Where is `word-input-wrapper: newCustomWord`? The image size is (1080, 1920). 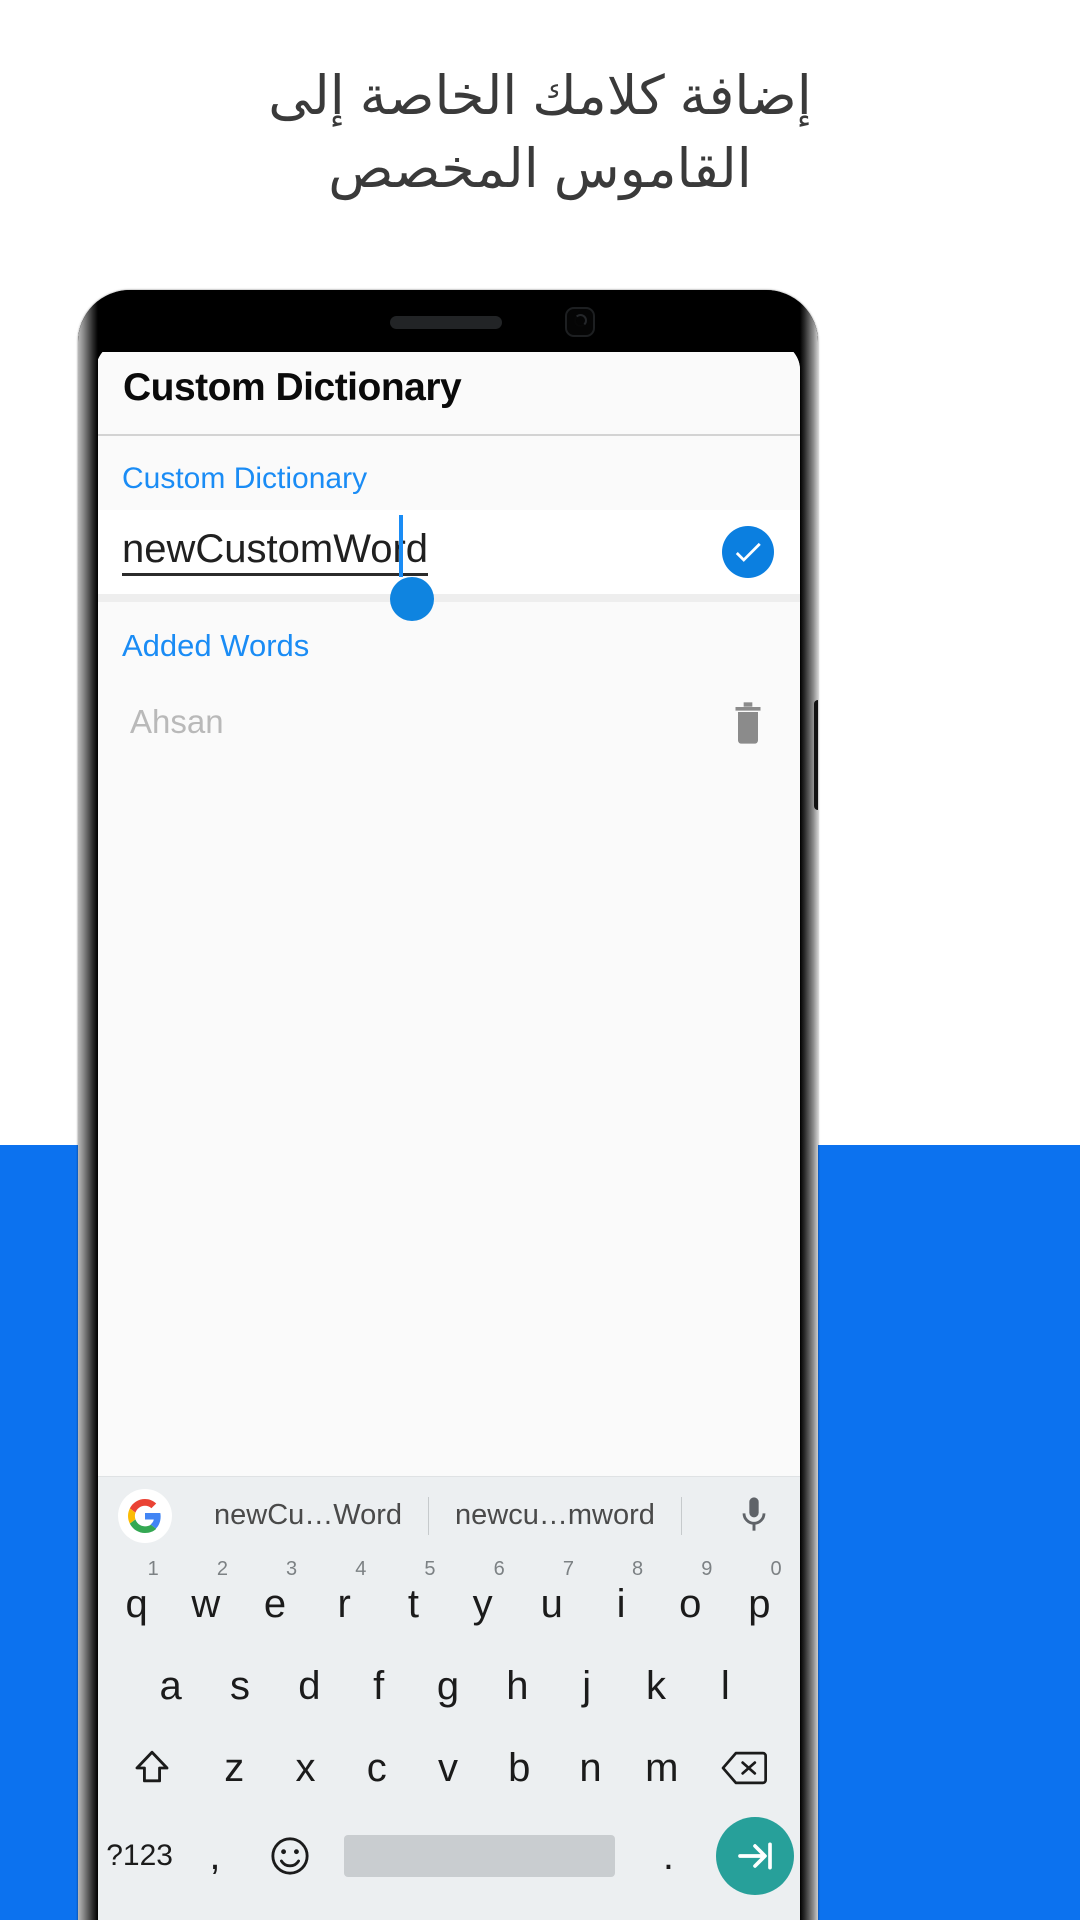
word-input-wrapper: newCustomWord is located at coordinates (415, 567).